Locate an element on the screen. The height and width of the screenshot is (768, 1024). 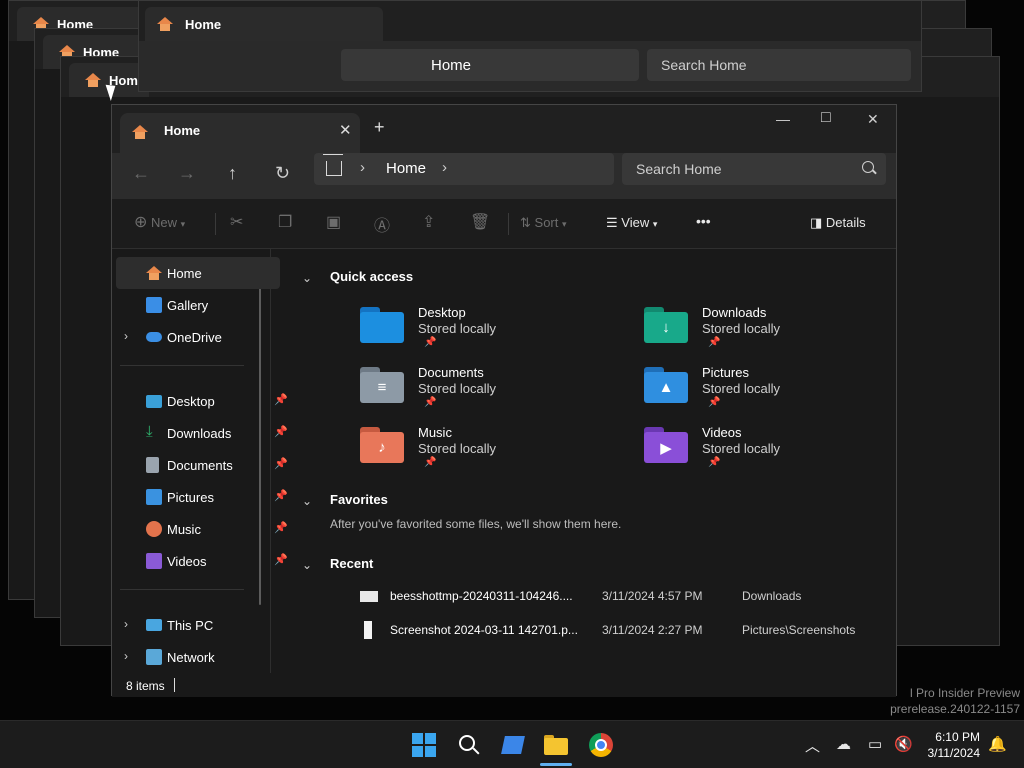
forward-button: → is located at coordinates (187, 173).